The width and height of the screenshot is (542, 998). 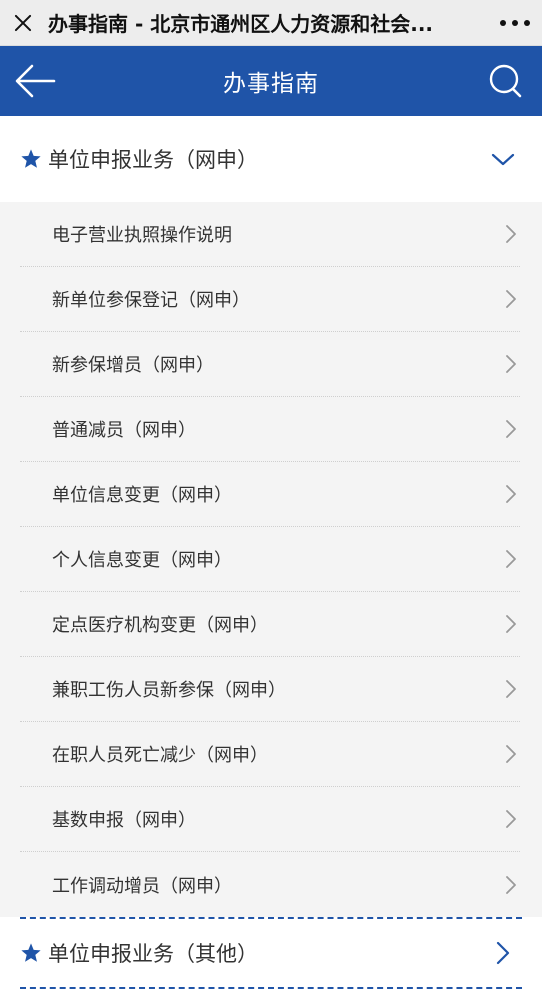 I want to click on list-item-label: 电子营业执照操作说明, so click(x=142, y=235).